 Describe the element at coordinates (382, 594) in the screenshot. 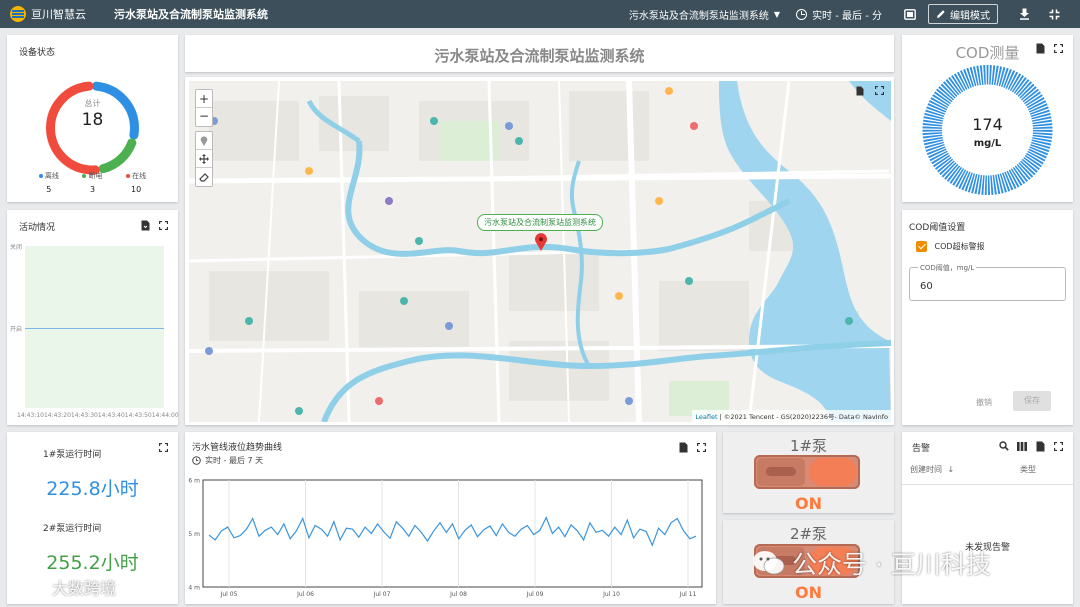

I see `x-tick-label: Jul 07` at that location.